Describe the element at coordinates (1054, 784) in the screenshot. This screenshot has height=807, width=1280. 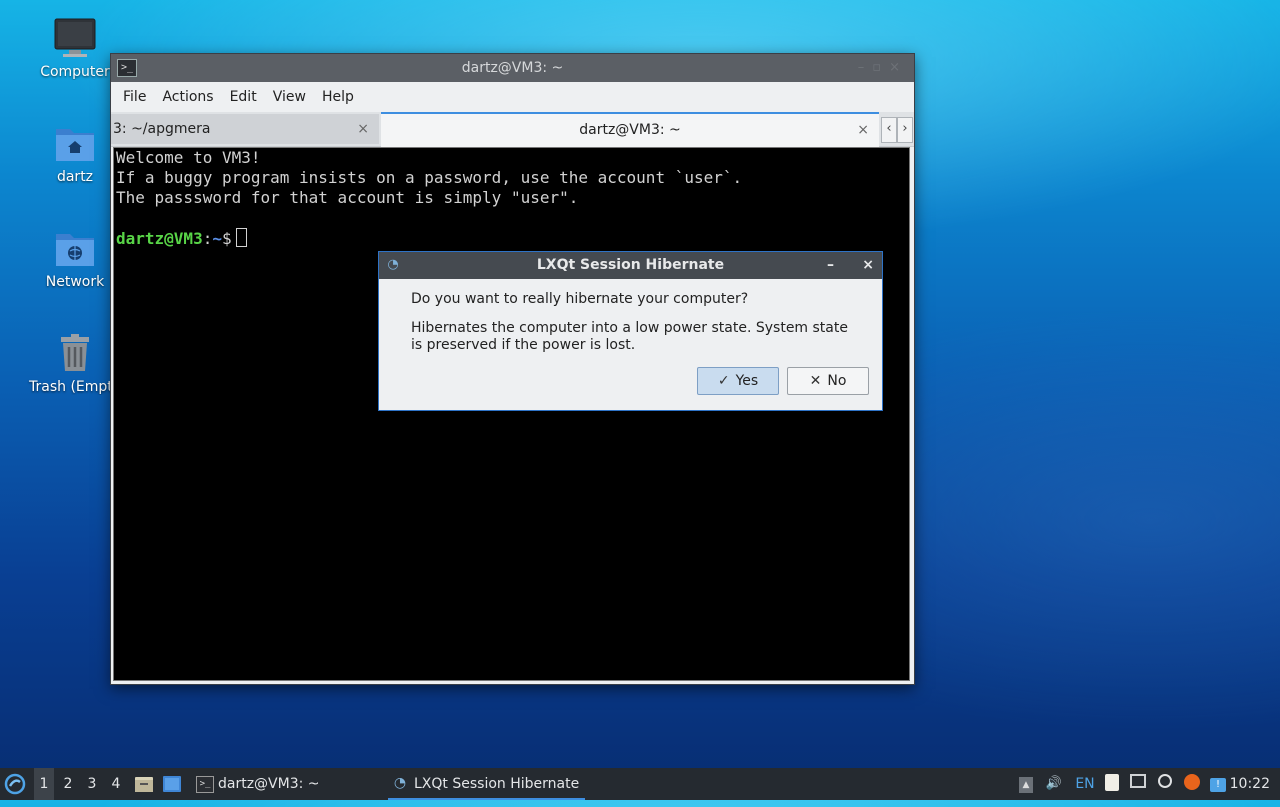
I see `volume-icon: 🔊` at that location.